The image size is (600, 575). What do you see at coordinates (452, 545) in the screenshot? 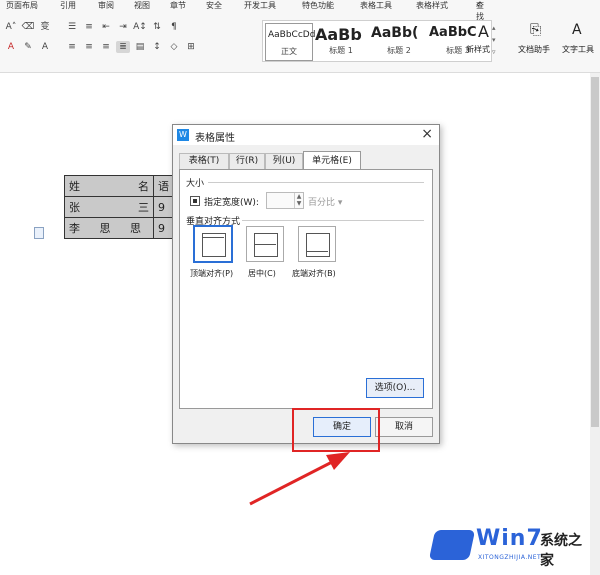
I see `brand-logo-icon` at bounding box center [452, 545].